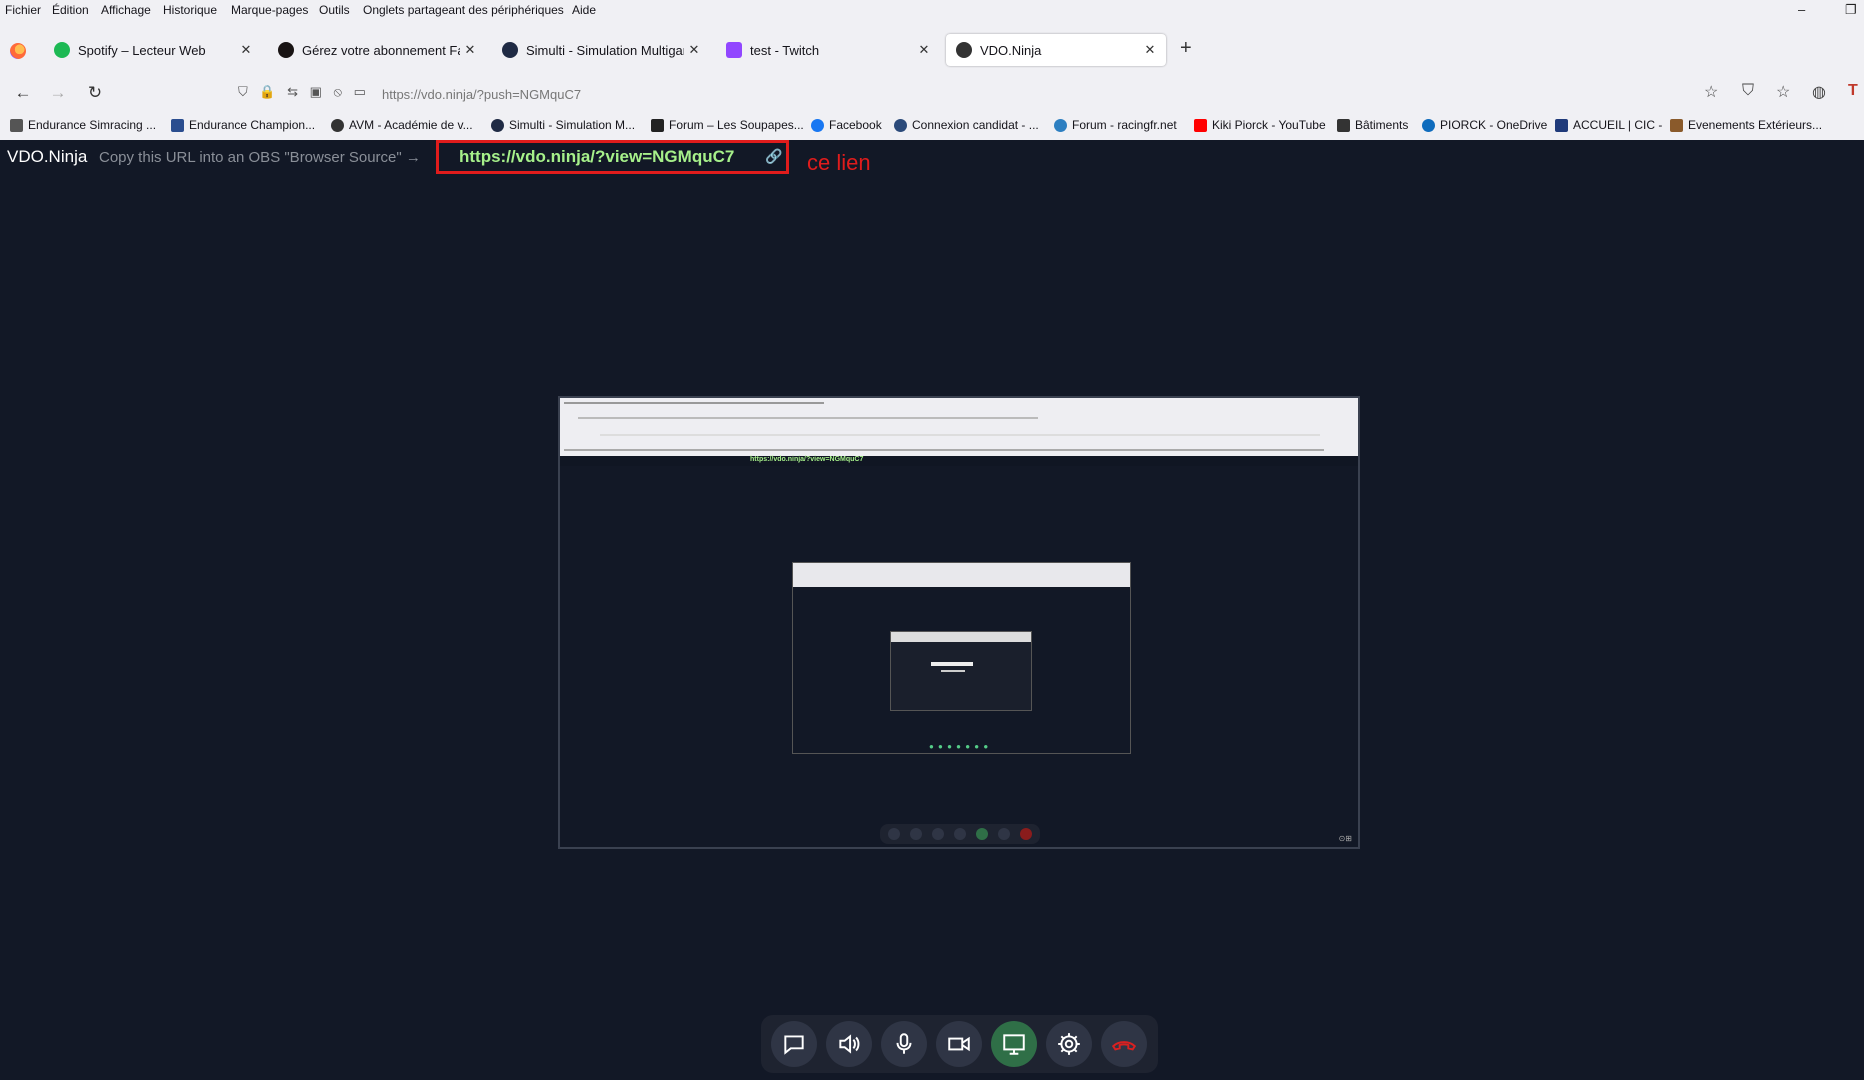  What do you see at coordinates (337, 125) in the screenshot?
I see `avm-icon` at bounding box center [337, 125].